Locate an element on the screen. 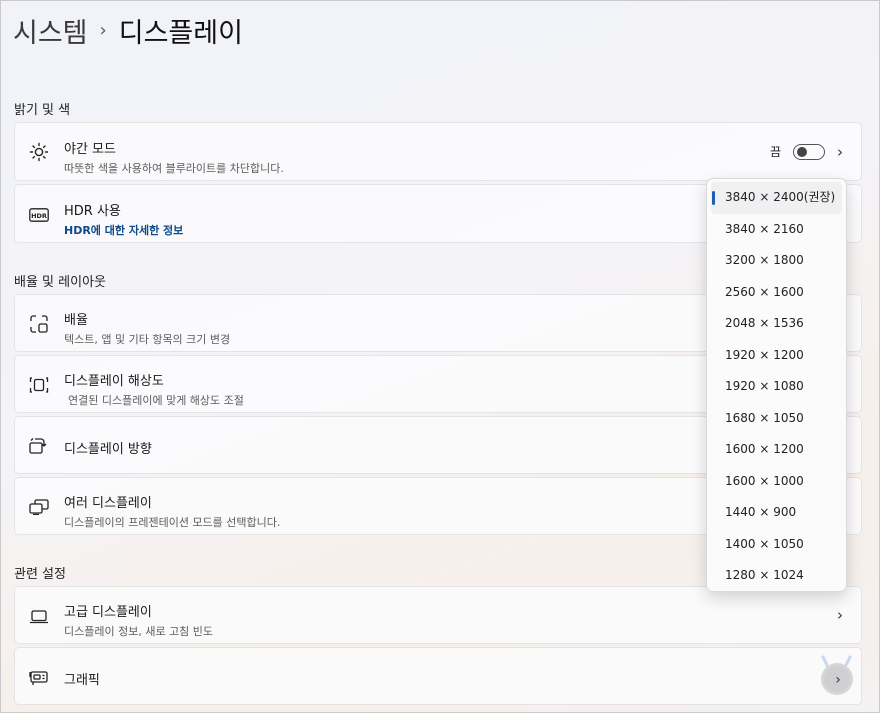 The height and width of the screenshot is (713, 880). scale-description: 텍스트, 앱 및 기타 항목의 크기 변경 is located at coordinates (147, 339).